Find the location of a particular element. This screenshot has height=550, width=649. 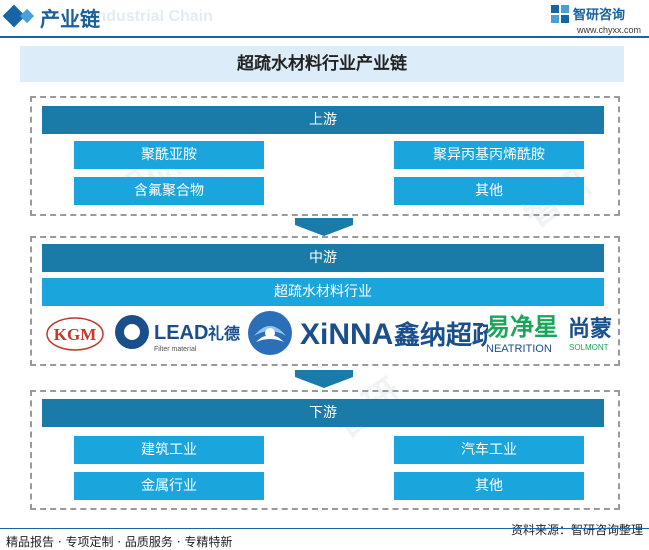

header-ghost-text: Industrial Chain is located at coordinates (152, 16).